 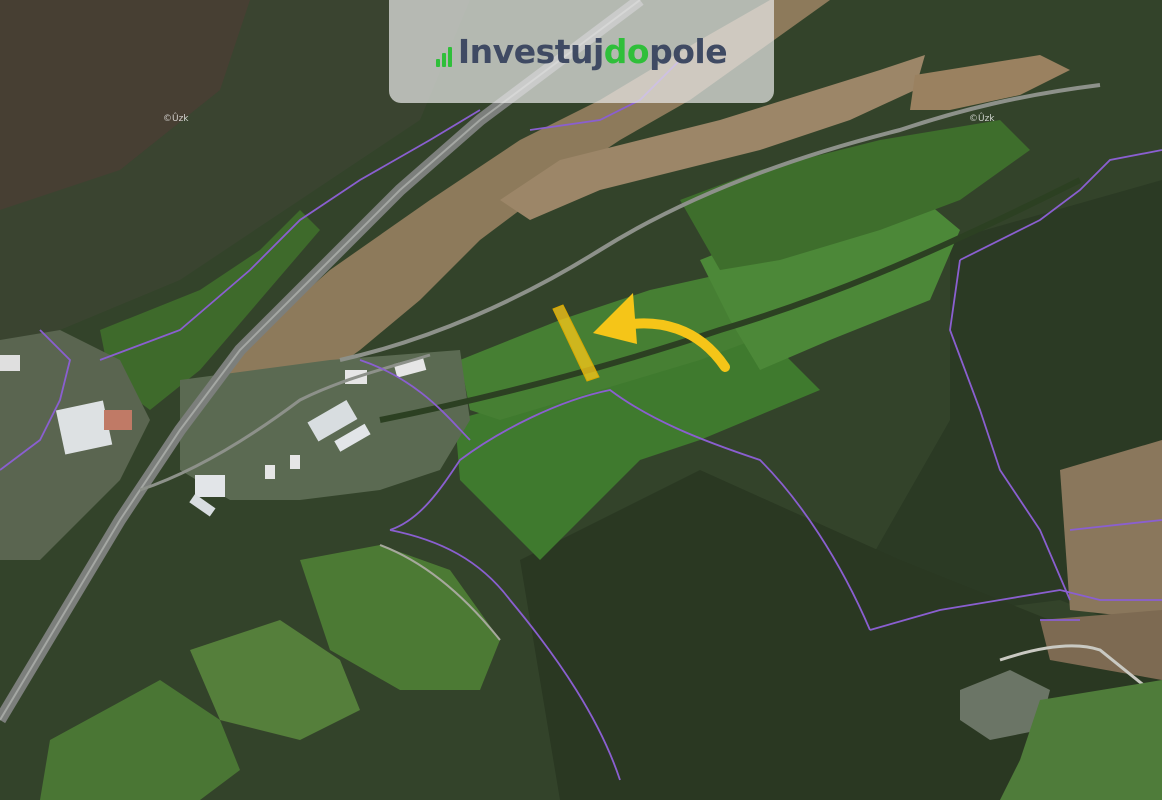 What do you see at coordinates (530, 51) in the screenshot?
I see `logo-word-investuj: Investuj` at bounding box center [530, 51].